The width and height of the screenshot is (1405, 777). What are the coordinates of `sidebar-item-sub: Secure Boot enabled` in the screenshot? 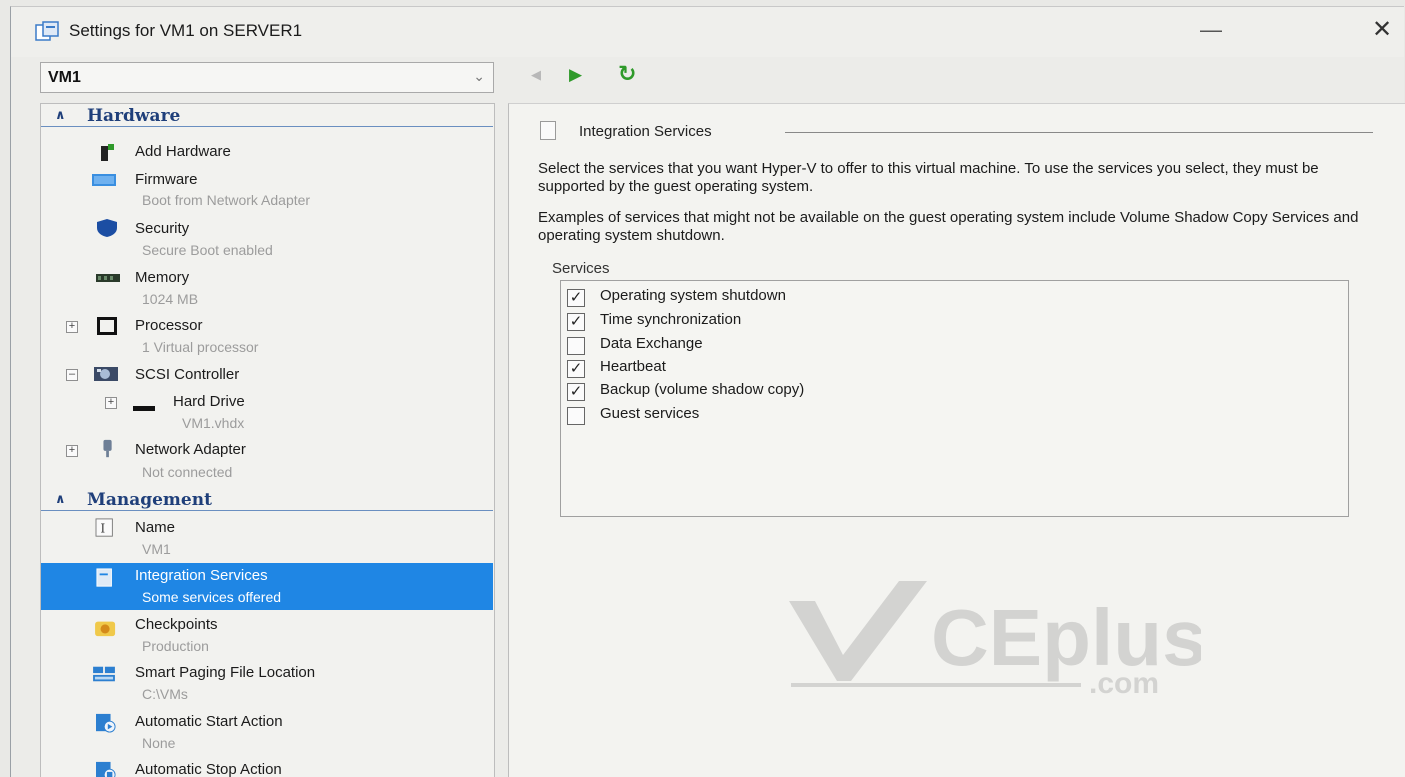 It's located at (207, 250).